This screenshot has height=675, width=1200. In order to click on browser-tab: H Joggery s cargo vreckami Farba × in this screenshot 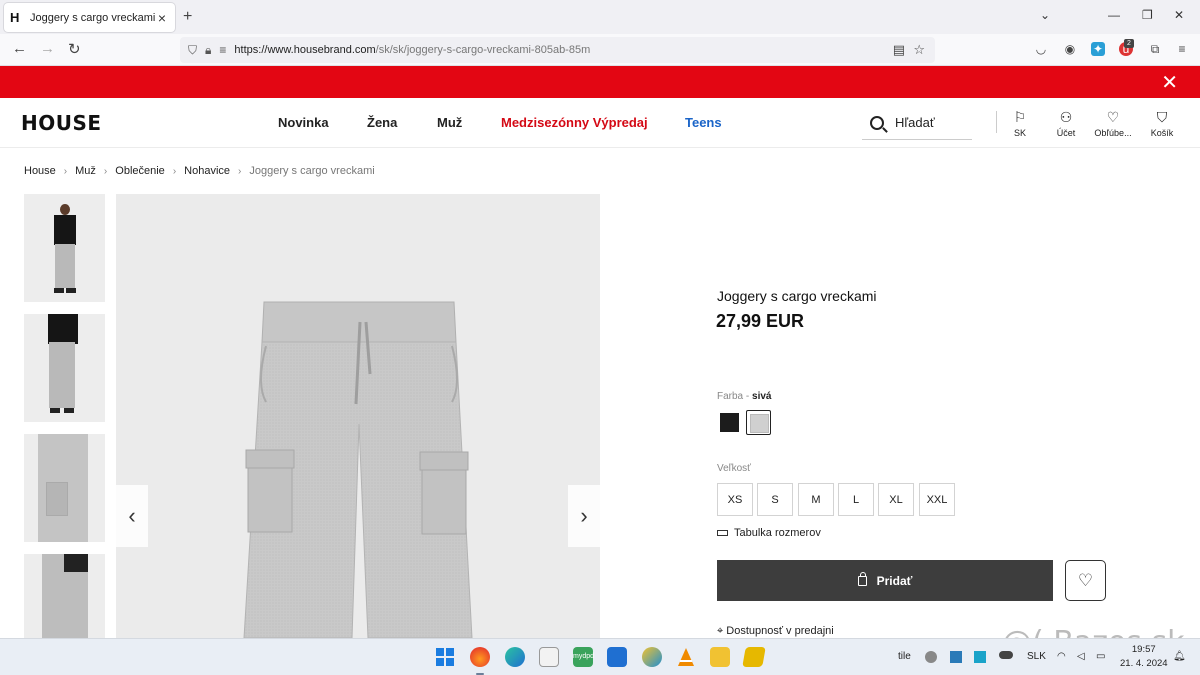, I will do `click(89, 17)`.